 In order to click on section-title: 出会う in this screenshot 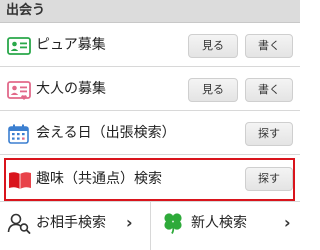, I will do `click(26, 10)`.